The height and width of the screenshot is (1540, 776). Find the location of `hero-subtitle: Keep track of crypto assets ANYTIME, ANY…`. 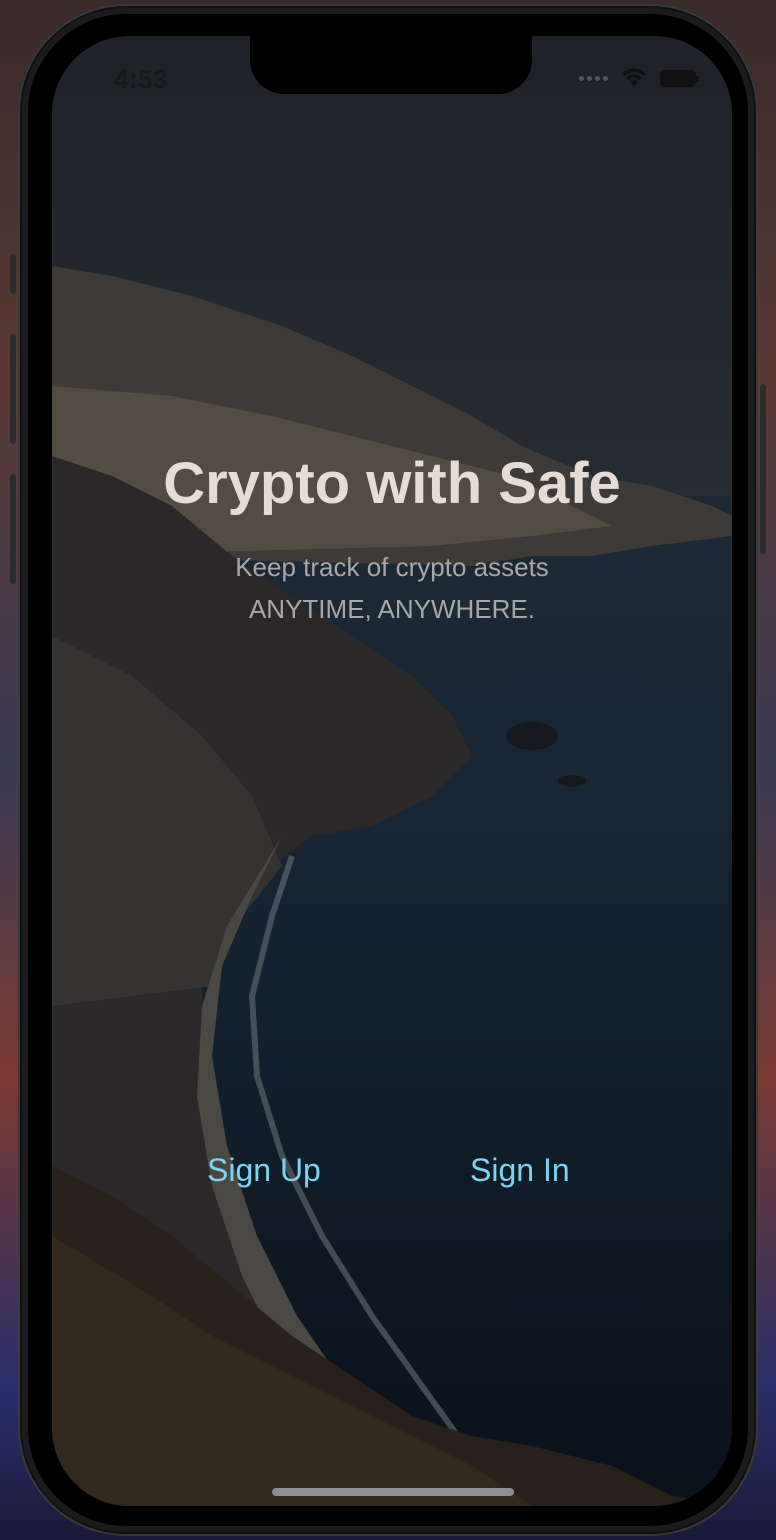

hero-subtitle: Keep track of crypto assets ANYTIME, ANY… is located at coordinates (392, 588).